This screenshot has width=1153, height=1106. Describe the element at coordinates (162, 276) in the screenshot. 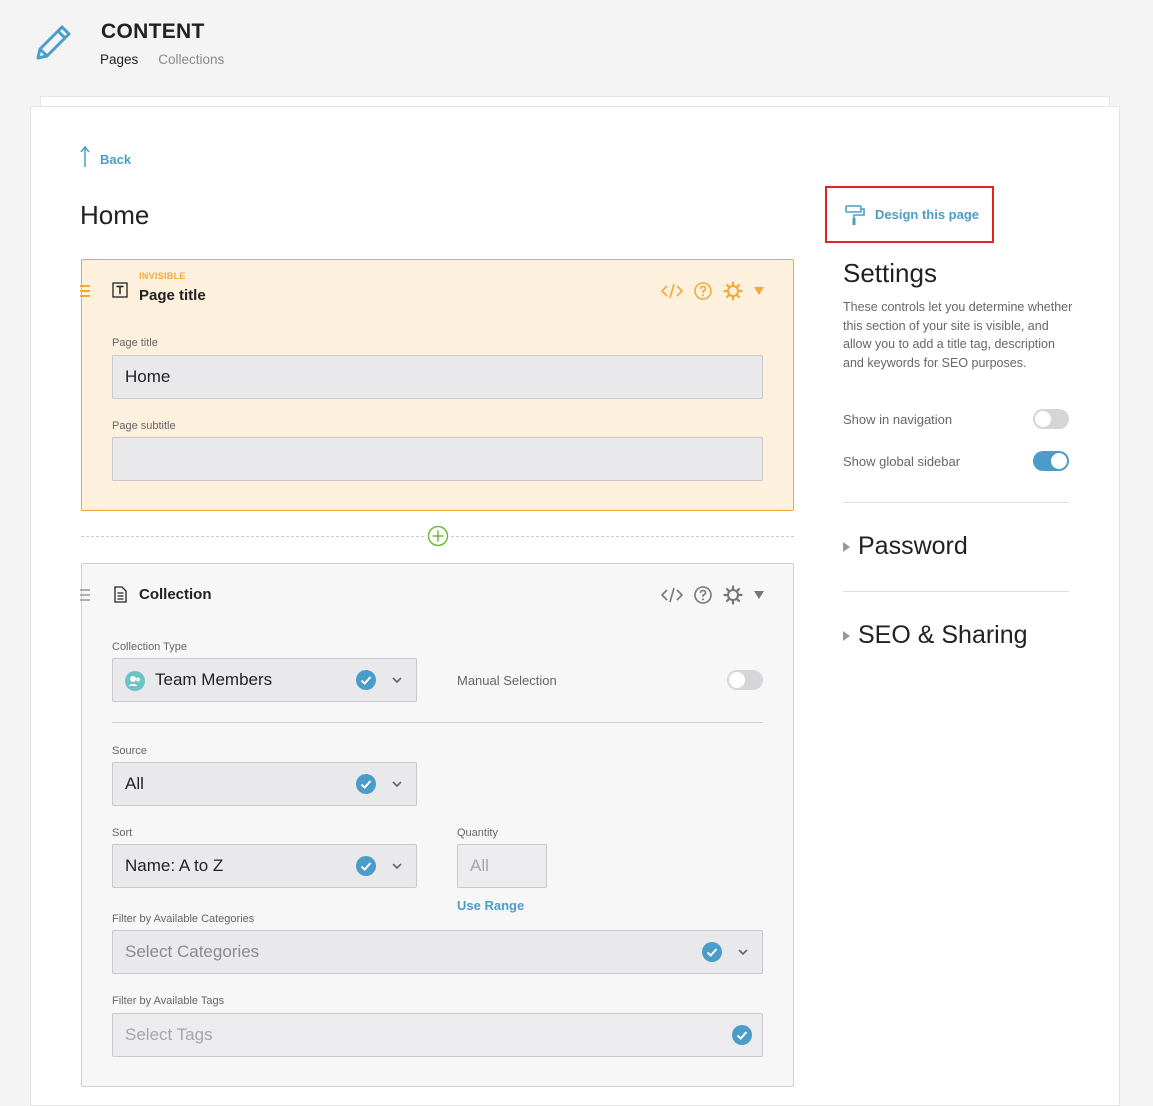

I see `visibility-badge: INVISIBLE` at that location.